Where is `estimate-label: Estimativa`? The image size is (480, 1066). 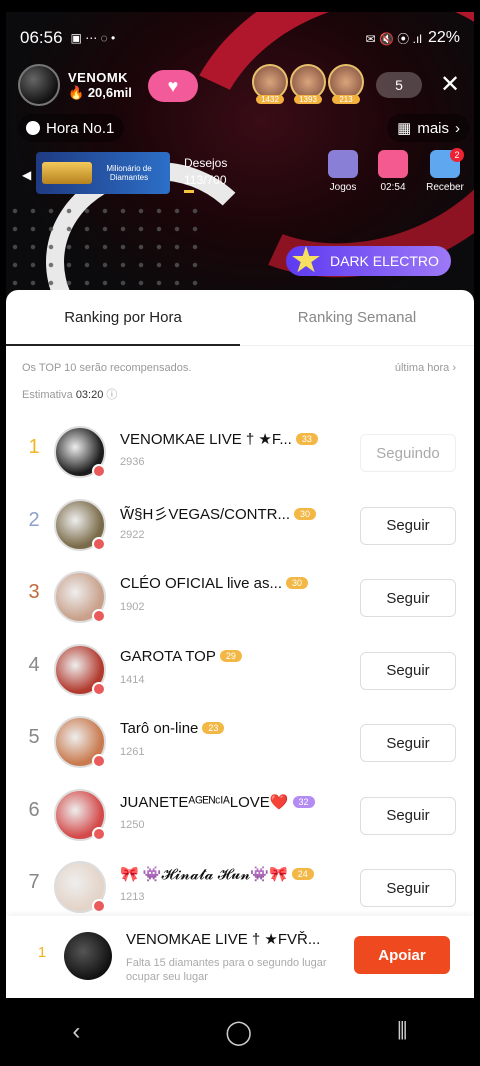
estimate-label: Estimativa is located at coordinates (47, 395).